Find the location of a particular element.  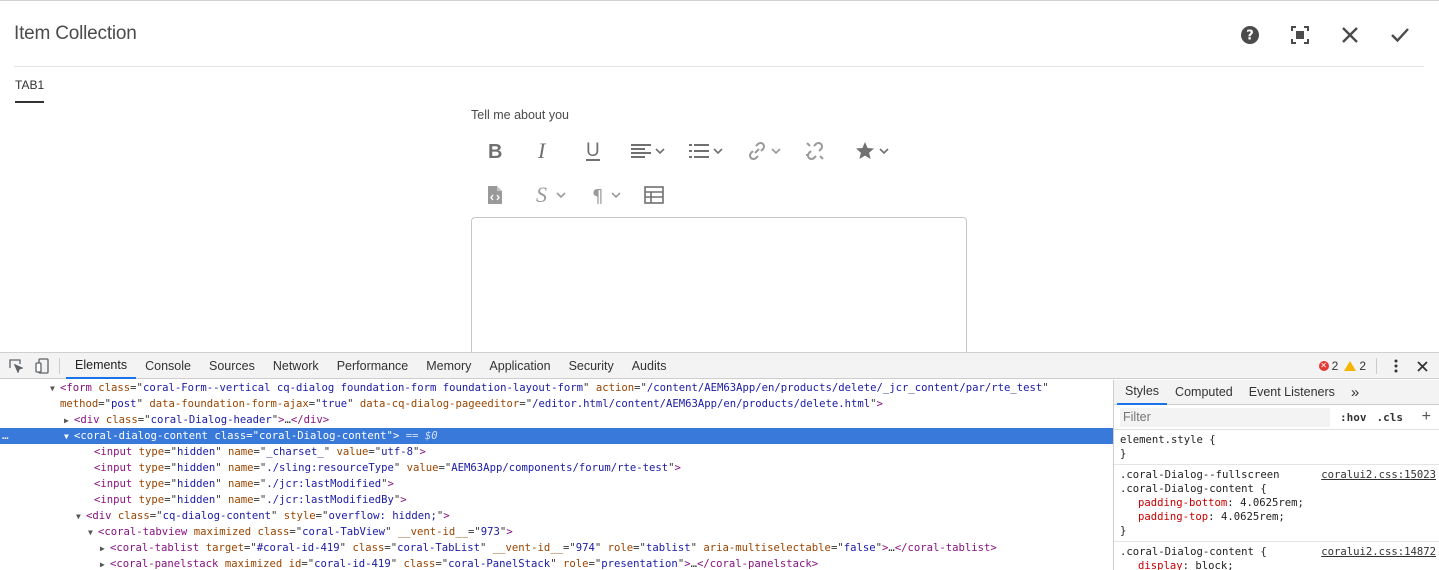

tab-sources: Sources is located at coordinates (232, 366).